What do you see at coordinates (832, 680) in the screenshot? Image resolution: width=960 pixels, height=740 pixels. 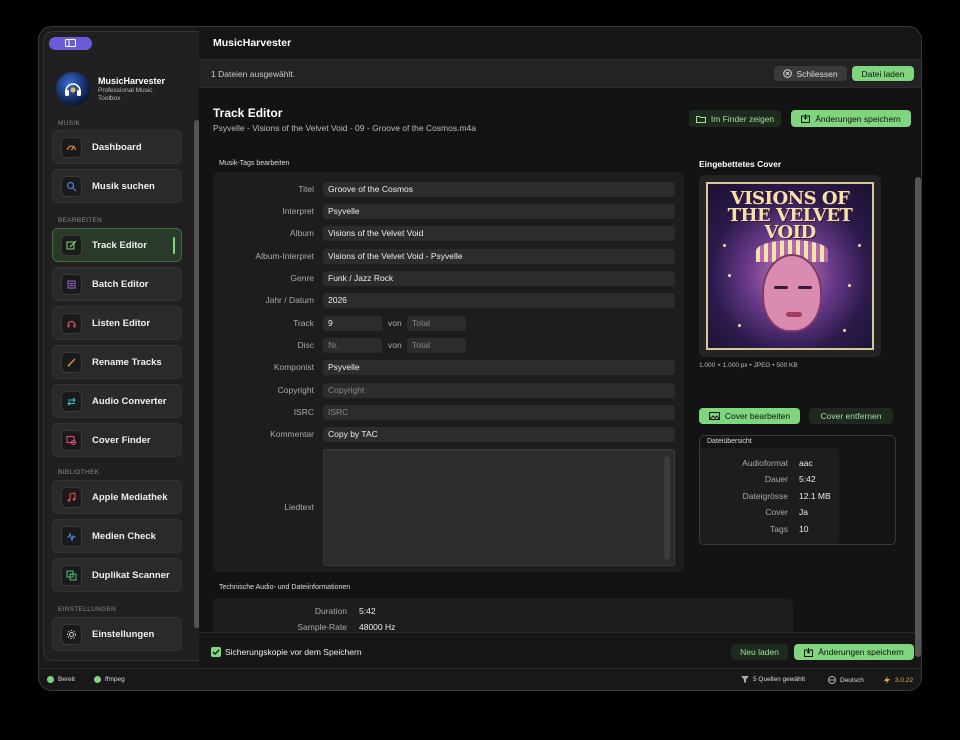 I see `globe-icon` at bounding box center [832, 680].